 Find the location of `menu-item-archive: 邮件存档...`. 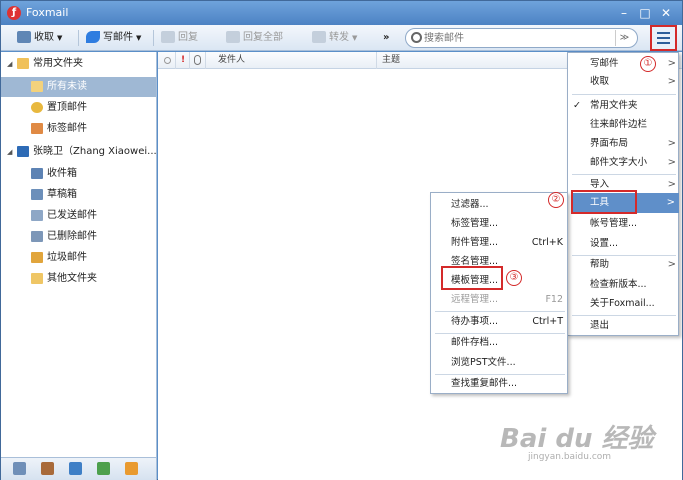

menu-item-archive: 邮件存档... is located at coordinates (507, 343).